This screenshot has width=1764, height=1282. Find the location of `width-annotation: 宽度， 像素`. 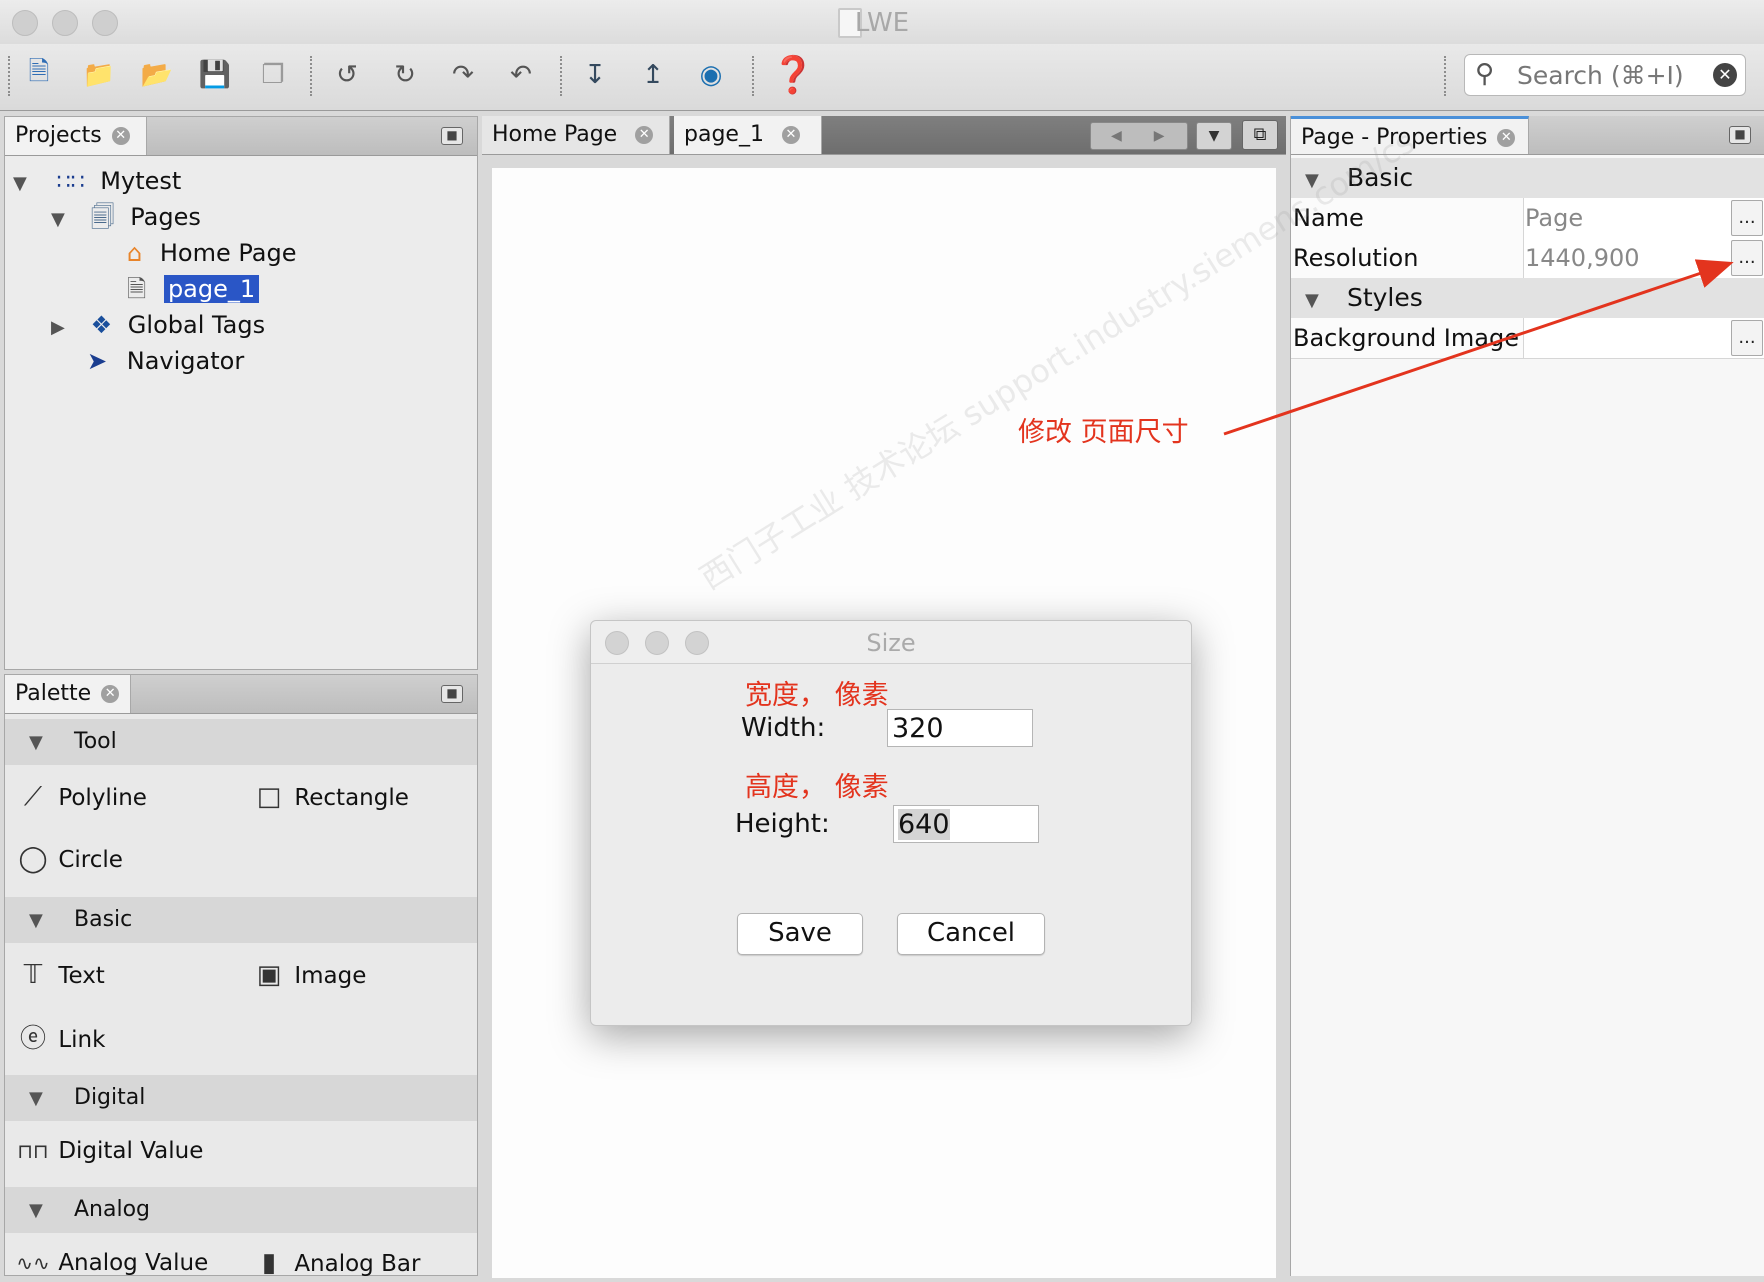

width-annotation: 宽度， 像素 is located at coordinates (817, 695).